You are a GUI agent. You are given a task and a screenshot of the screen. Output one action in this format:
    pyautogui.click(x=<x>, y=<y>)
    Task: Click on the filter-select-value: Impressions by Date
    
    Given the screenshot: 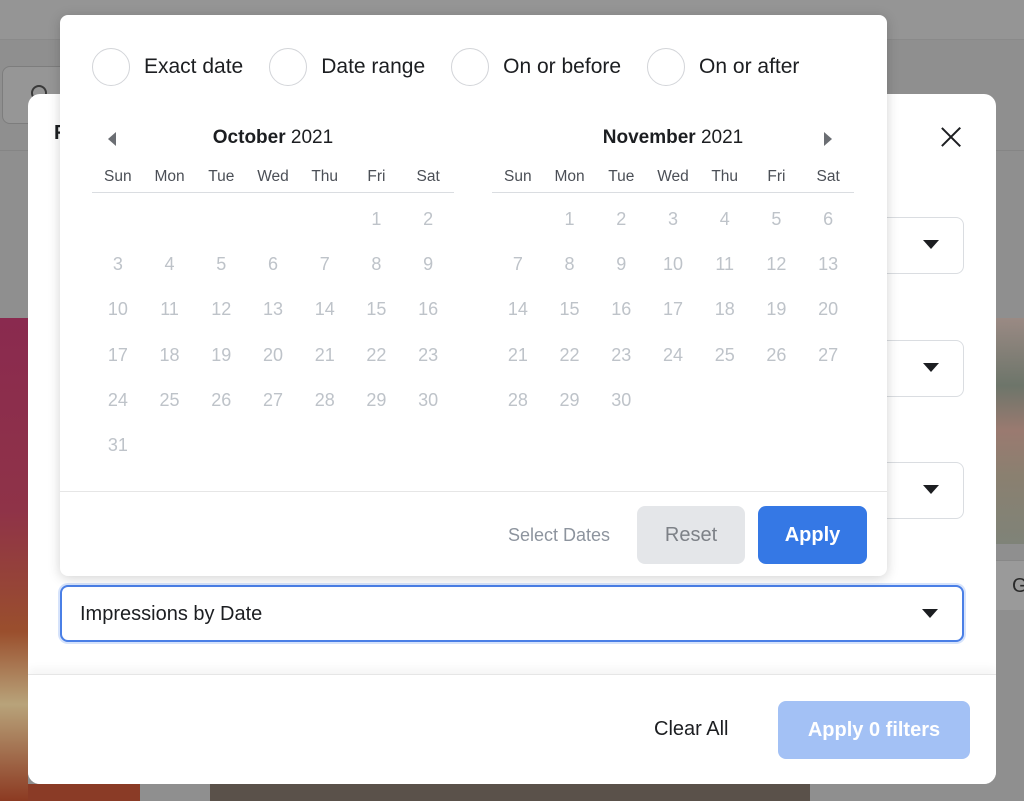 What is the action you would take?
    pyautogui.click(x=171, y=614)
    